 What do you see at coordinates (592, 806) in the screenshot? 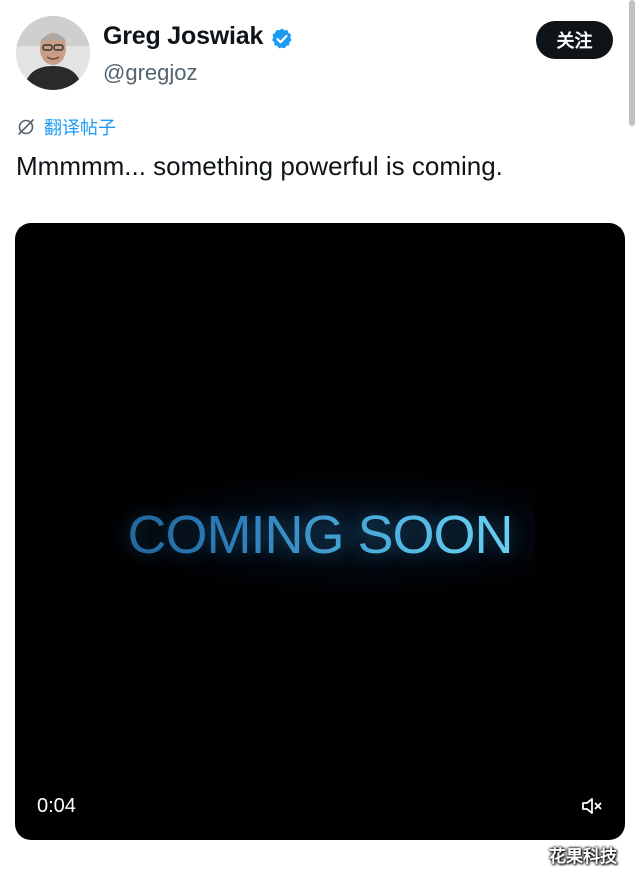
I see `mute-icon` at bounding box center [592, 806].